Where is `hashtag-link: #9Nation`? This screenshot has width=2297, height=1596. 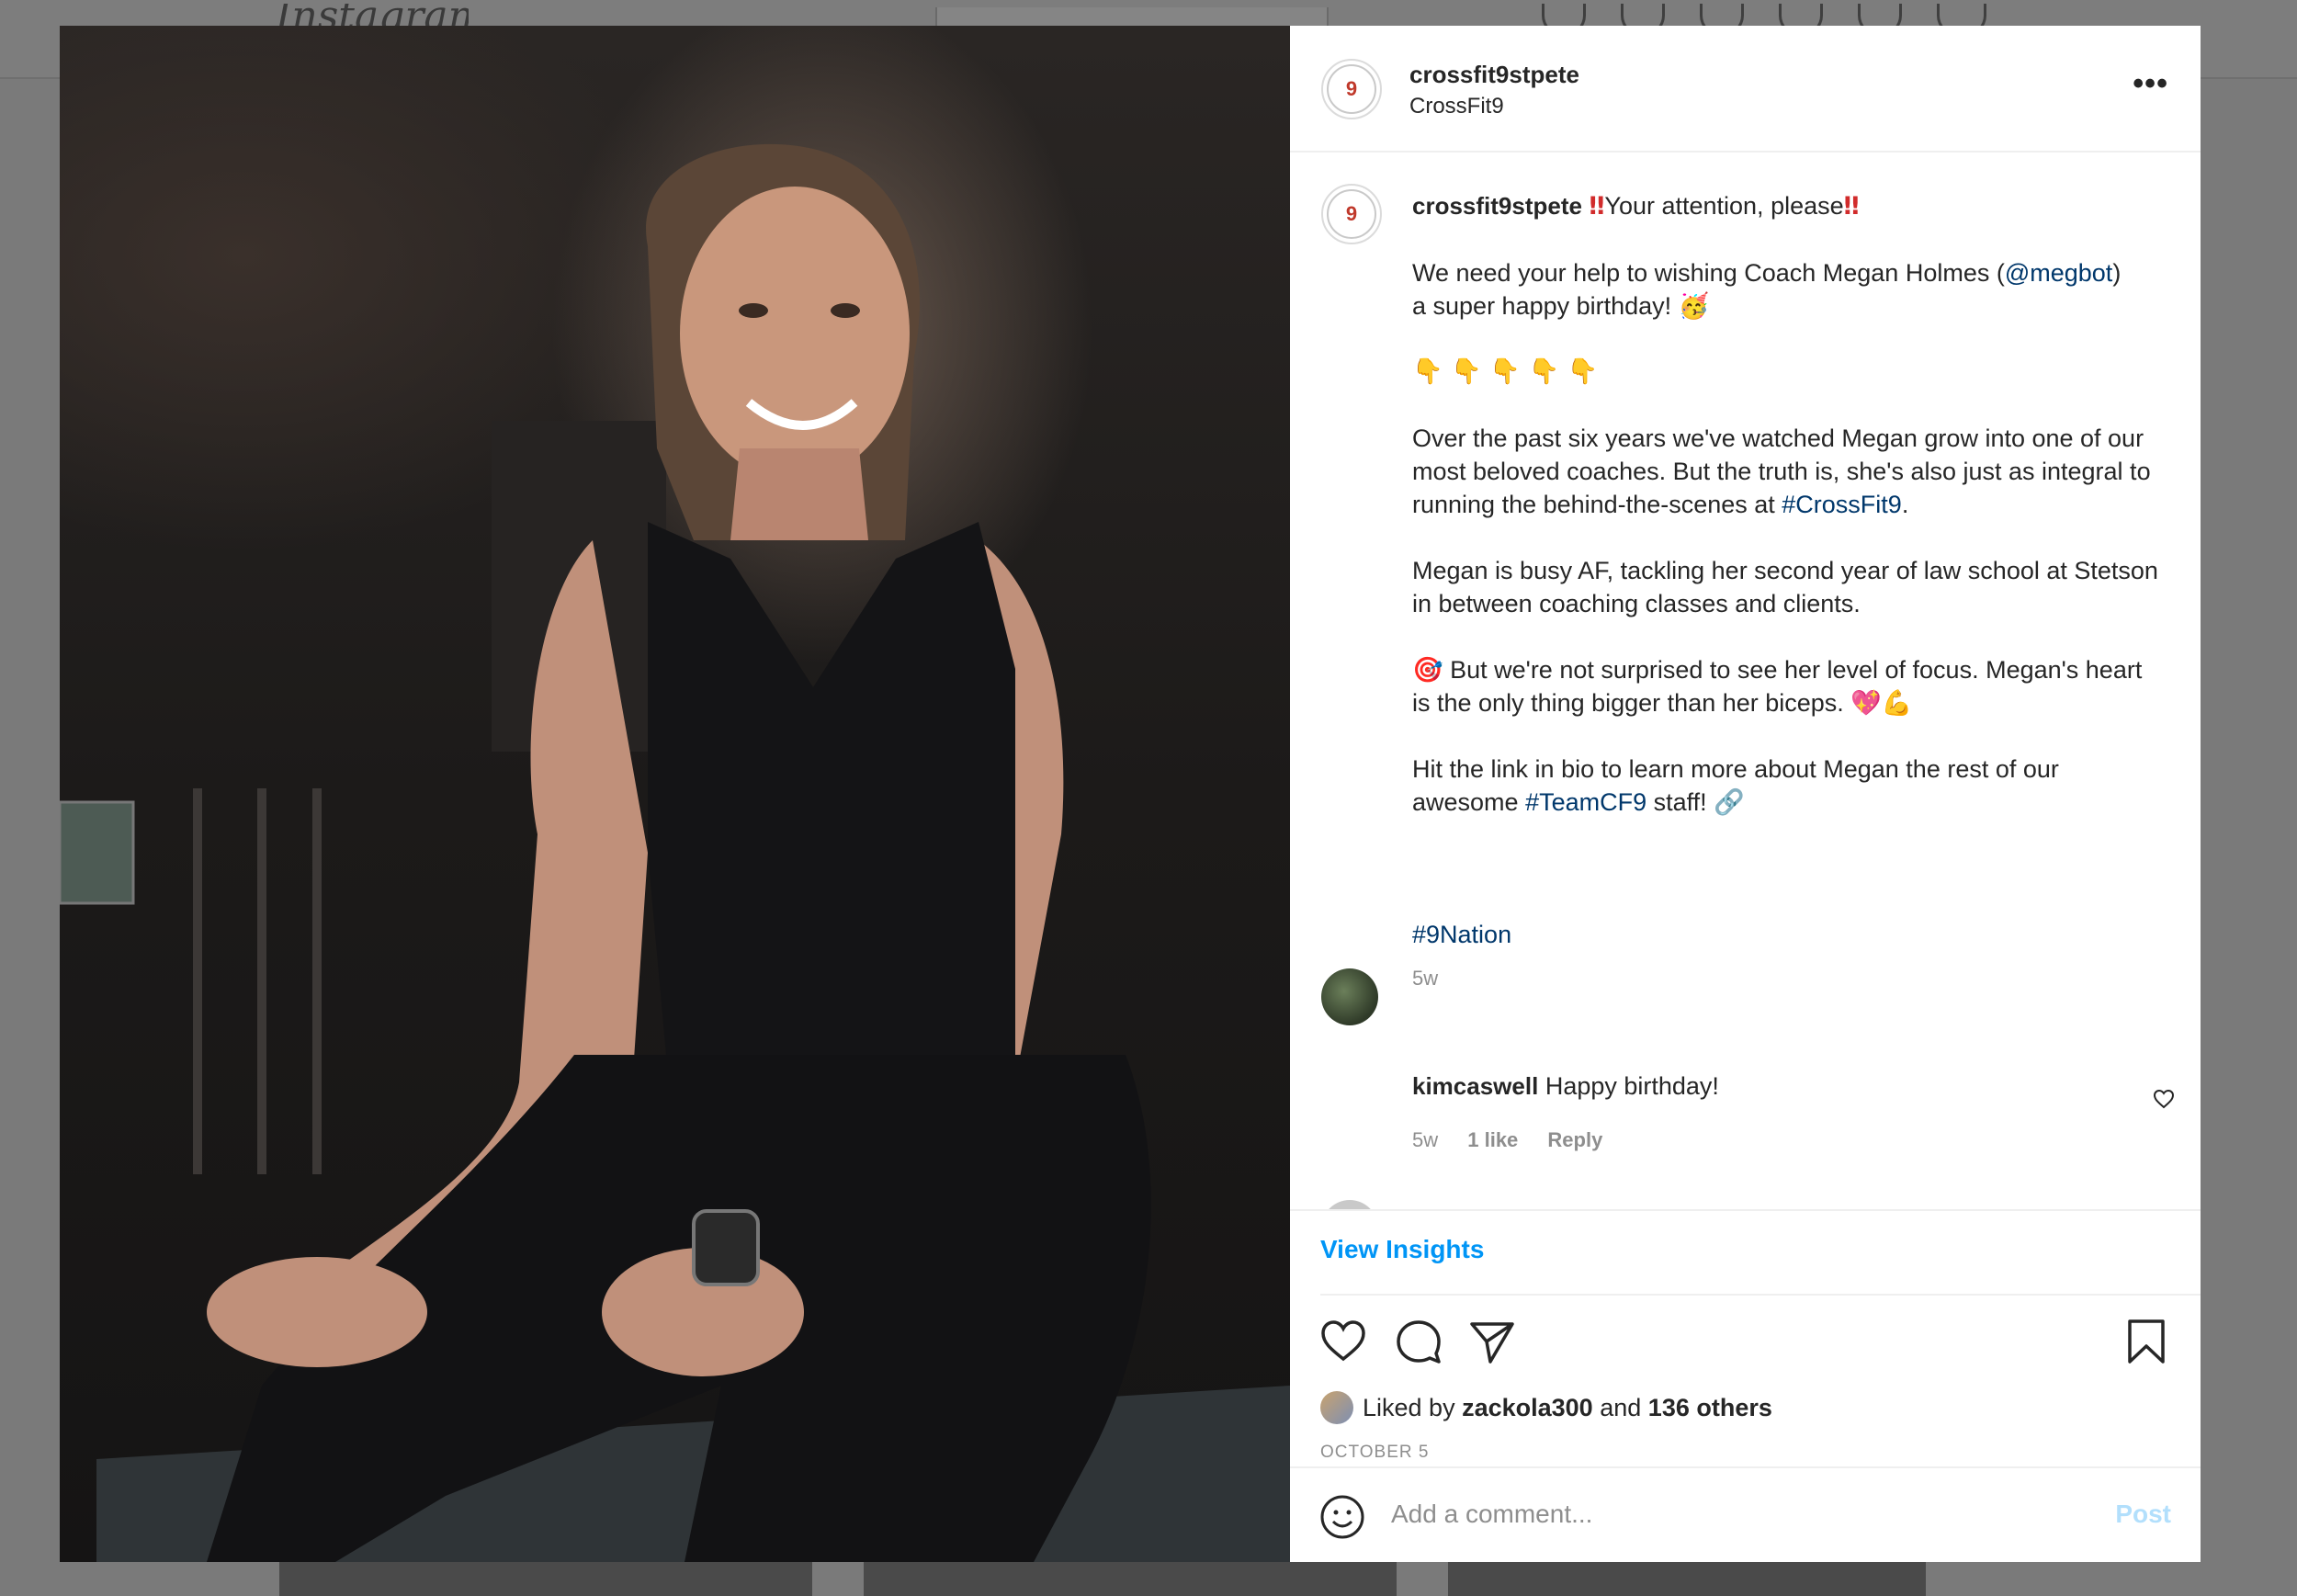
hashtag-link: #9Nation is located at coordinates (1461, 934).